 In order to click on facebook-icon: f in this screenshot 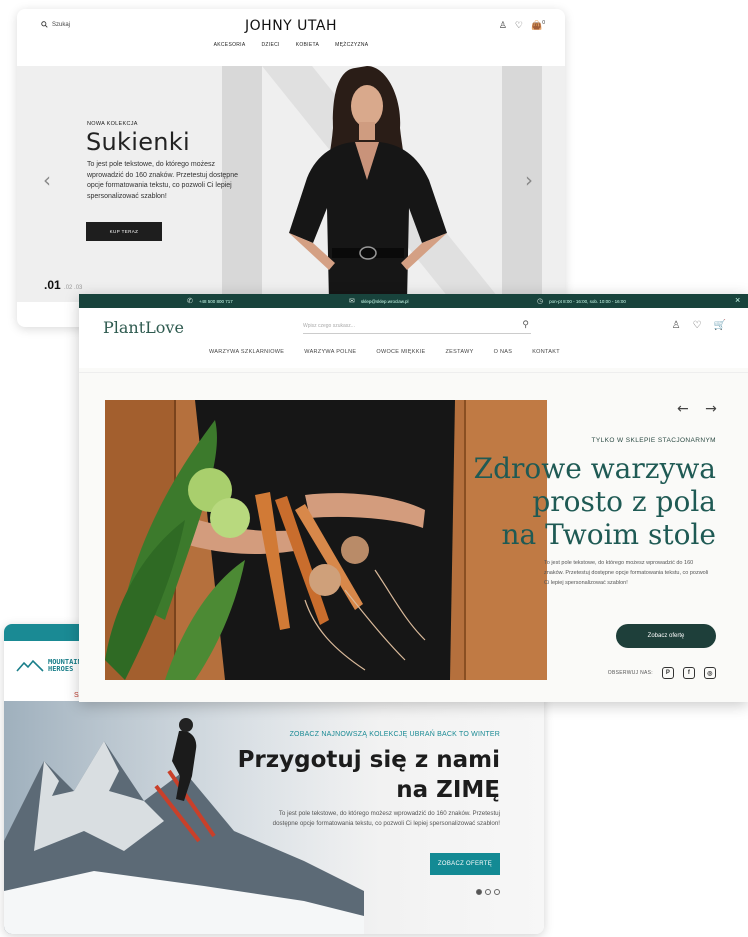, I will do `click(689, 673)`.